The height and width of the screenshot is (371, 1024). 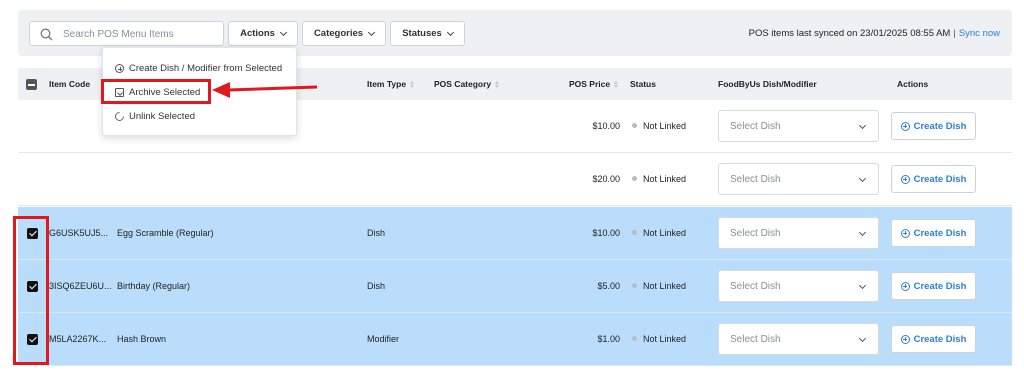 I want to click on menu-item-create-from-selected: Create Dish / Modifier from Selected, so click(x=198, y=68).